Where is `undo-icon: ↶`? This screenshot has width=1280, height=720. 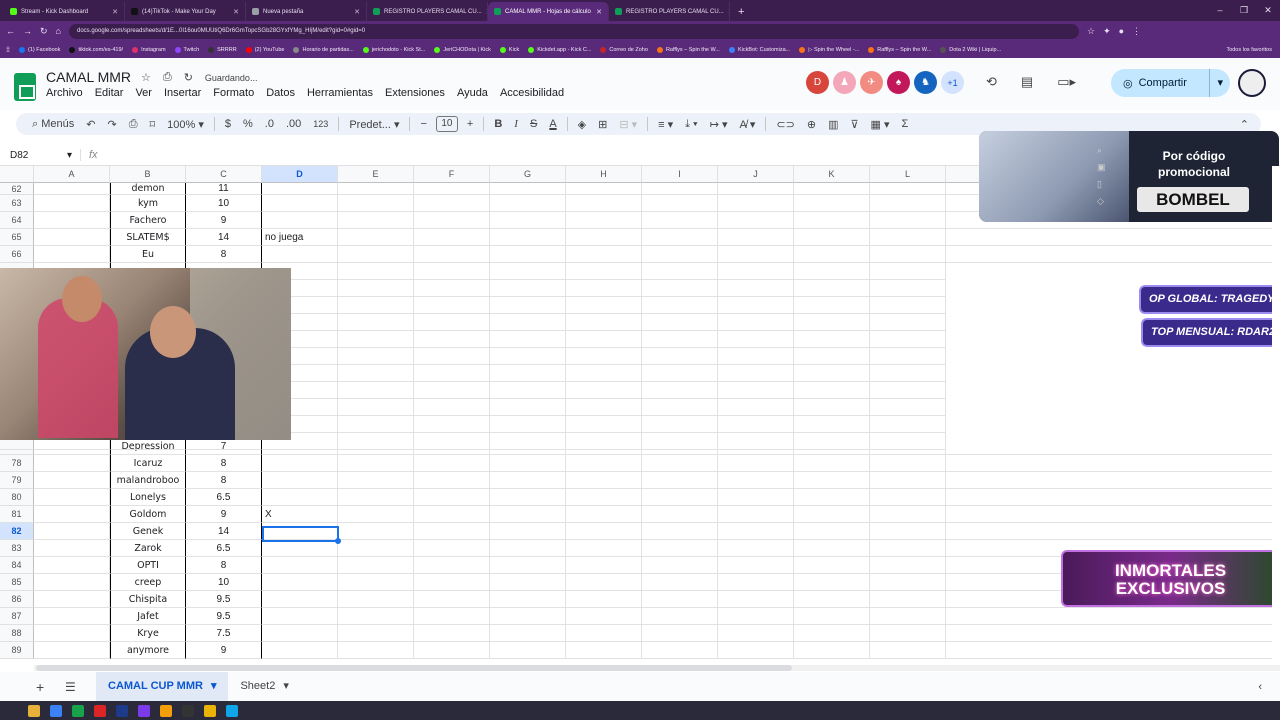
undo-icon: ↶ is located at coordinates (90, 124).